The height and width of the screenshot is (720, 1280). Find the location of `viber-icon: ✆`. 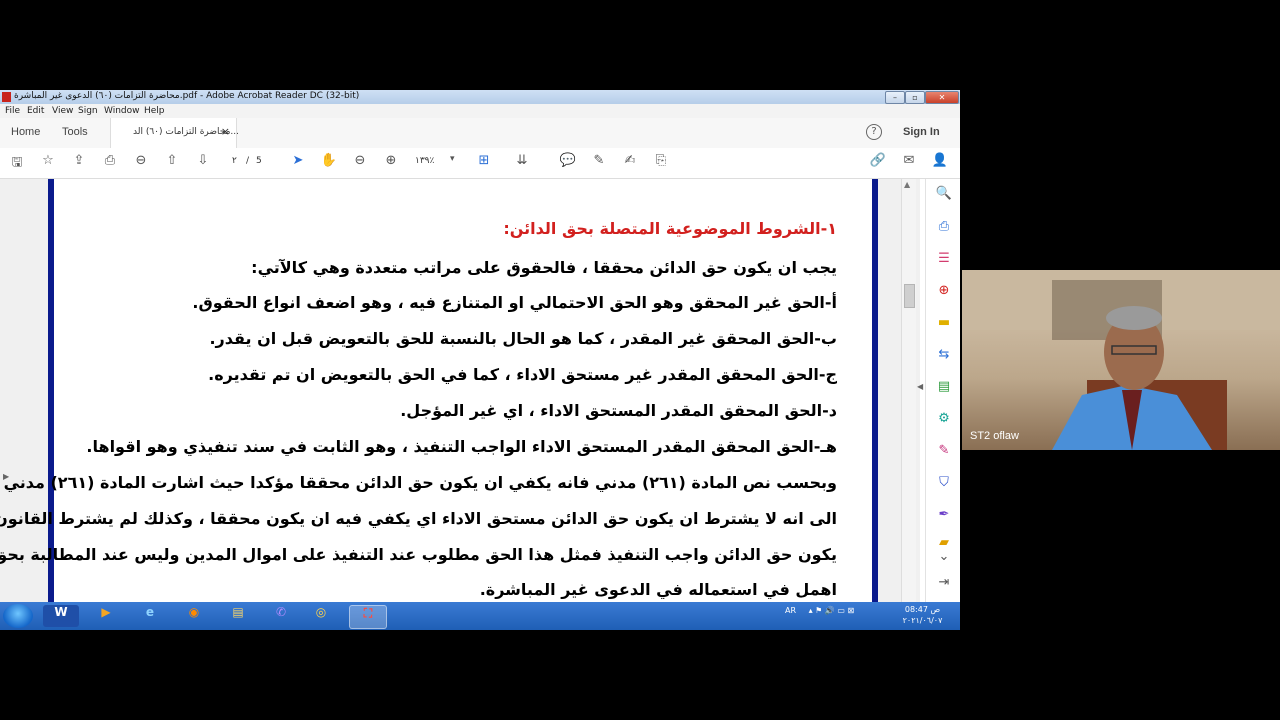

viber-icon: ✆ is located at coordinates (281, 616).